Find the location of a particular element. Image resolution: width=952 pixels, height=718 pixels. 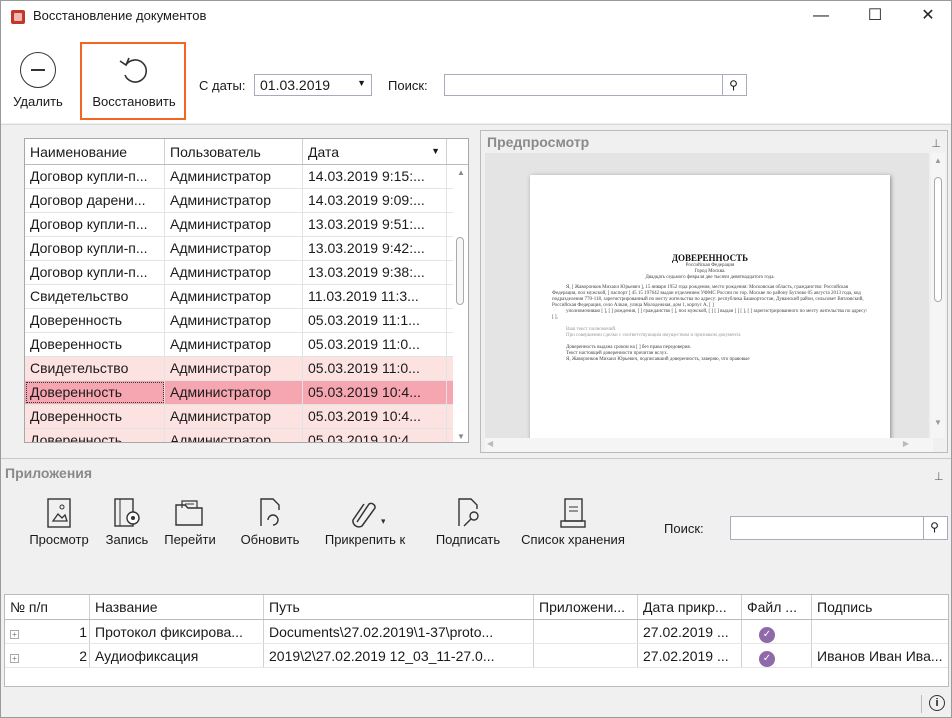

attach-button: ▾ Прикрепить к is located at coordinates (365, 520).